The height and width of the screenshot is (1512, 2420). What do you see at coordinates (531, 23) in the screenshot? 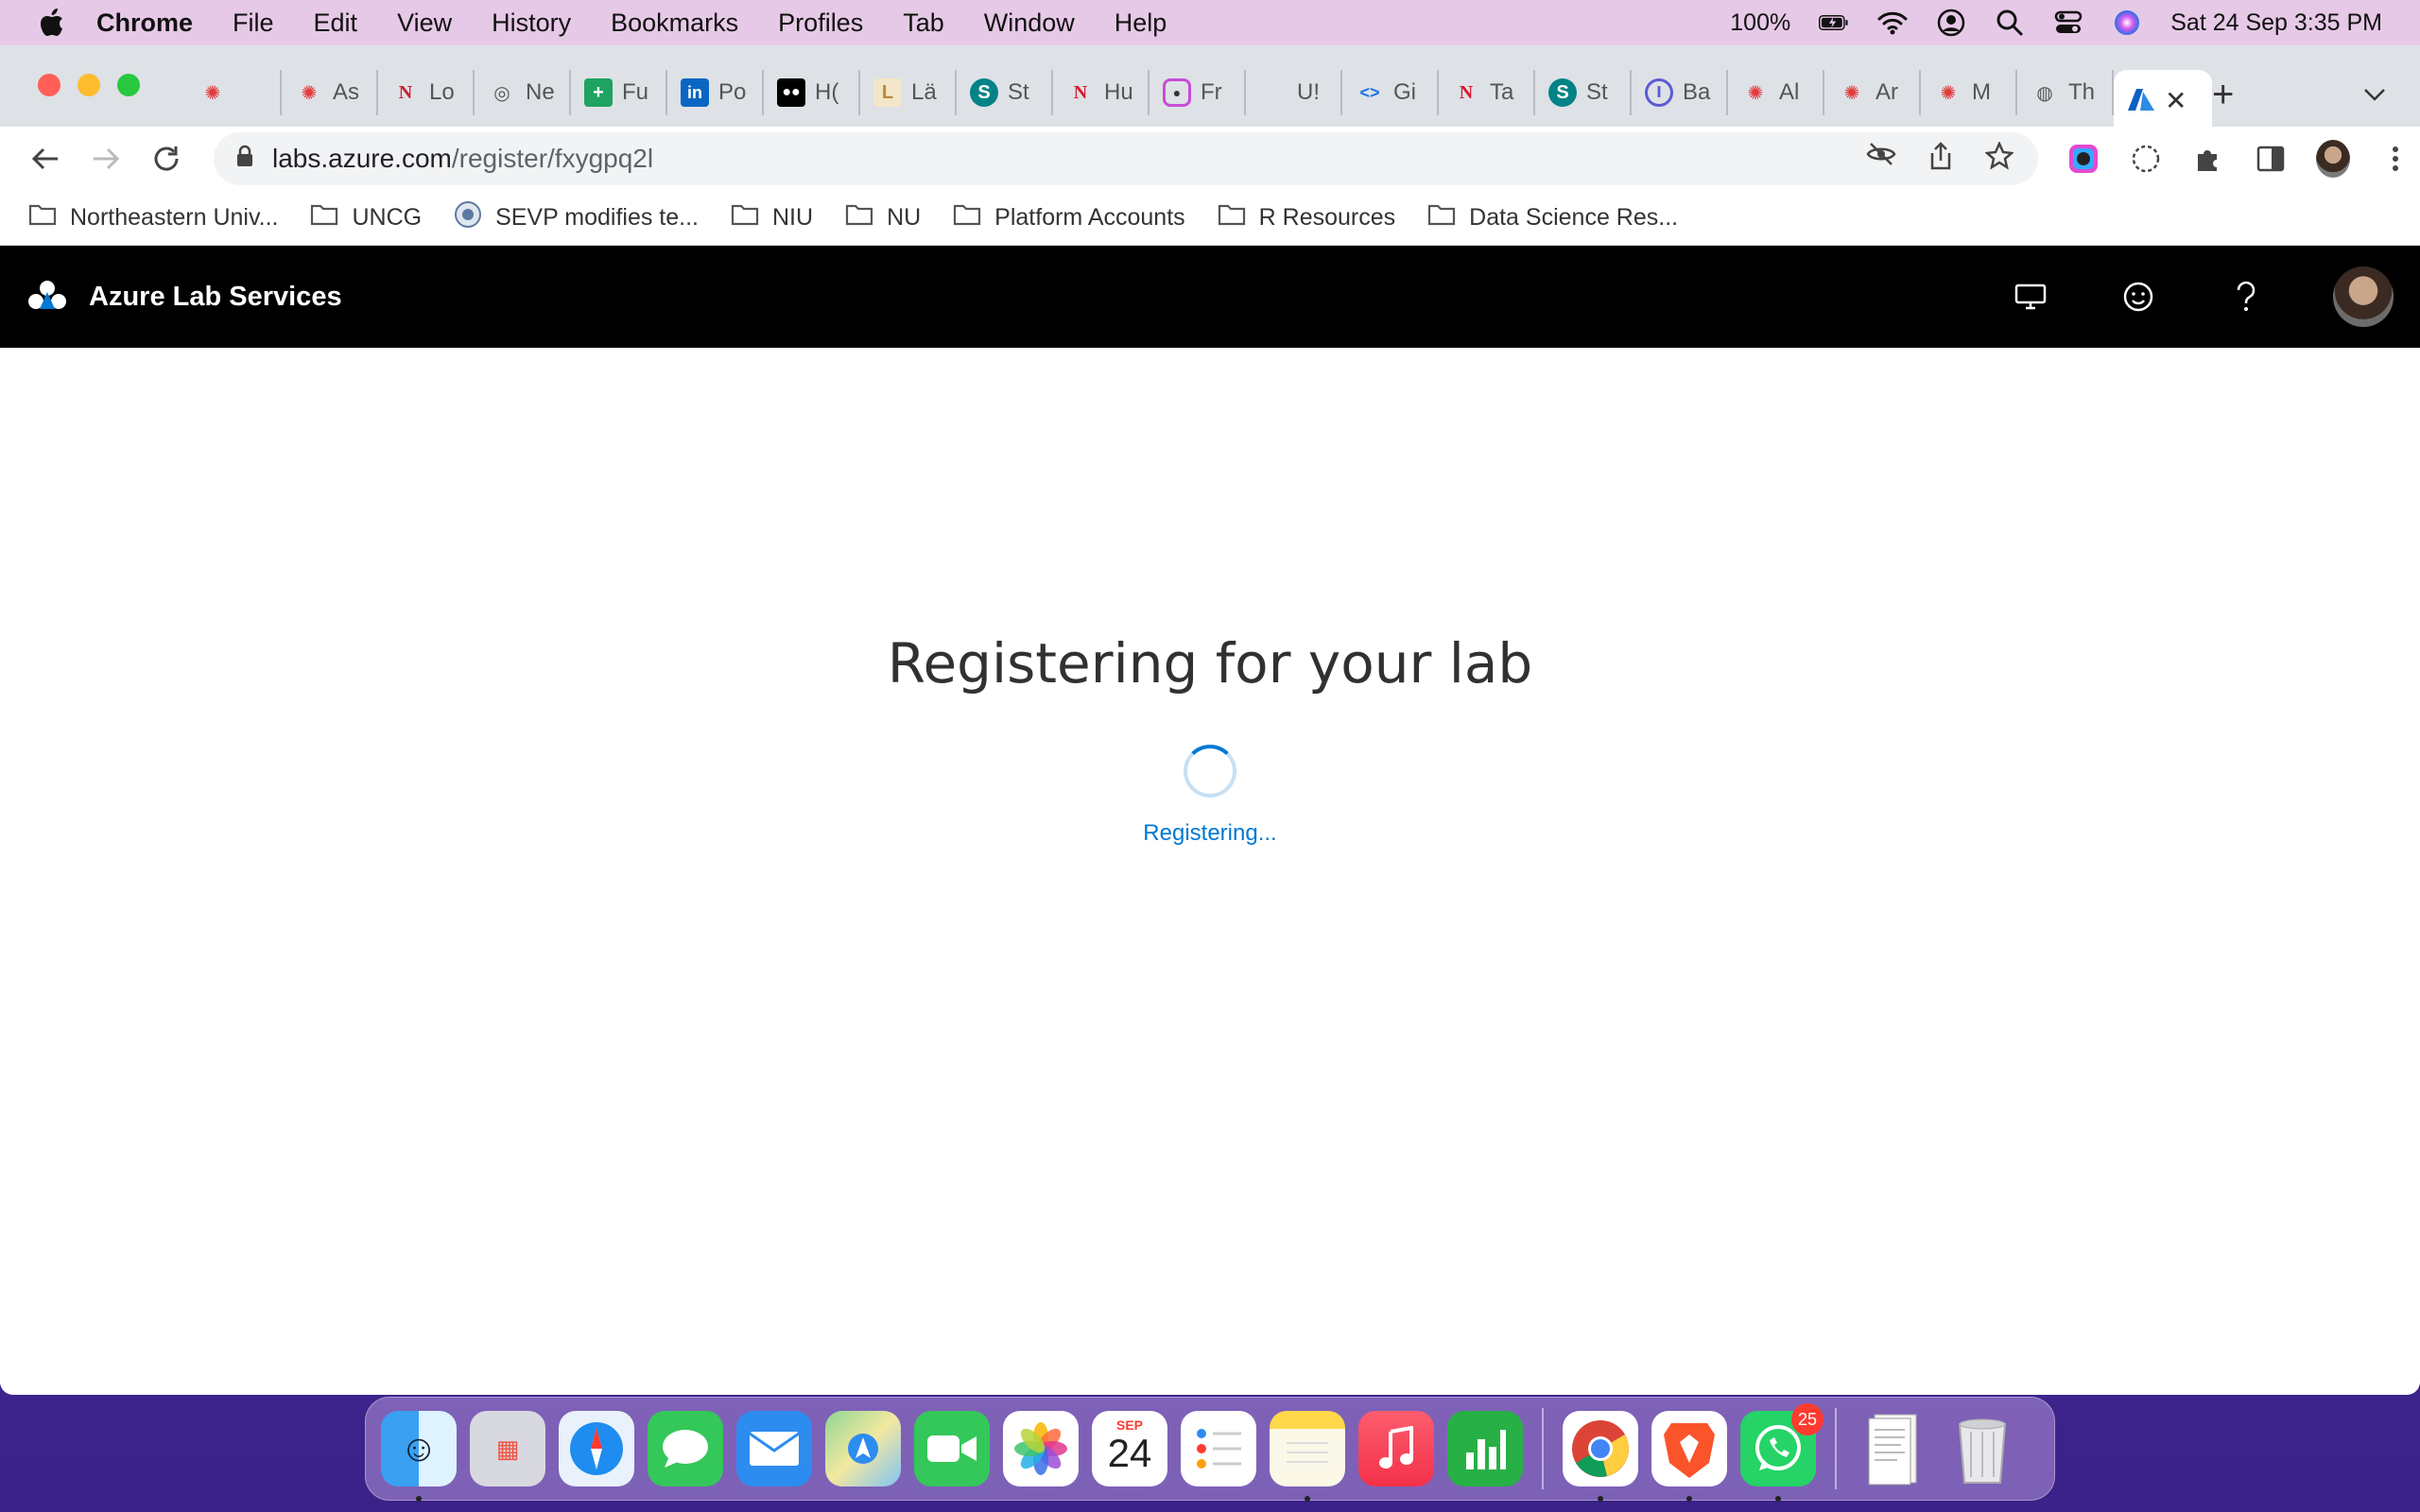
I see `menu-history: History` at bounding box center [531, 23].